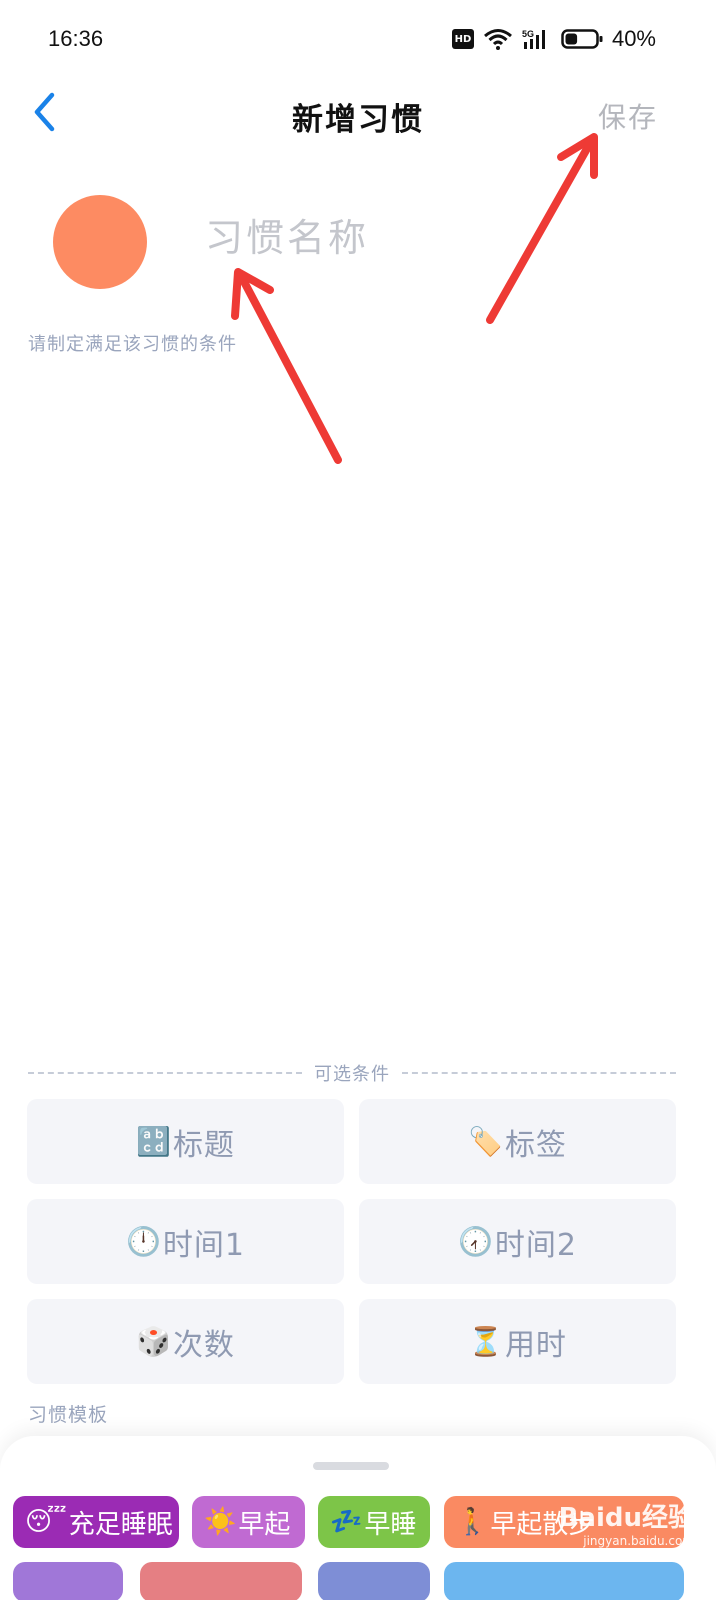 This screenshot has height=1600, width=716. I want to click on battery-fill, so click(571, 39).